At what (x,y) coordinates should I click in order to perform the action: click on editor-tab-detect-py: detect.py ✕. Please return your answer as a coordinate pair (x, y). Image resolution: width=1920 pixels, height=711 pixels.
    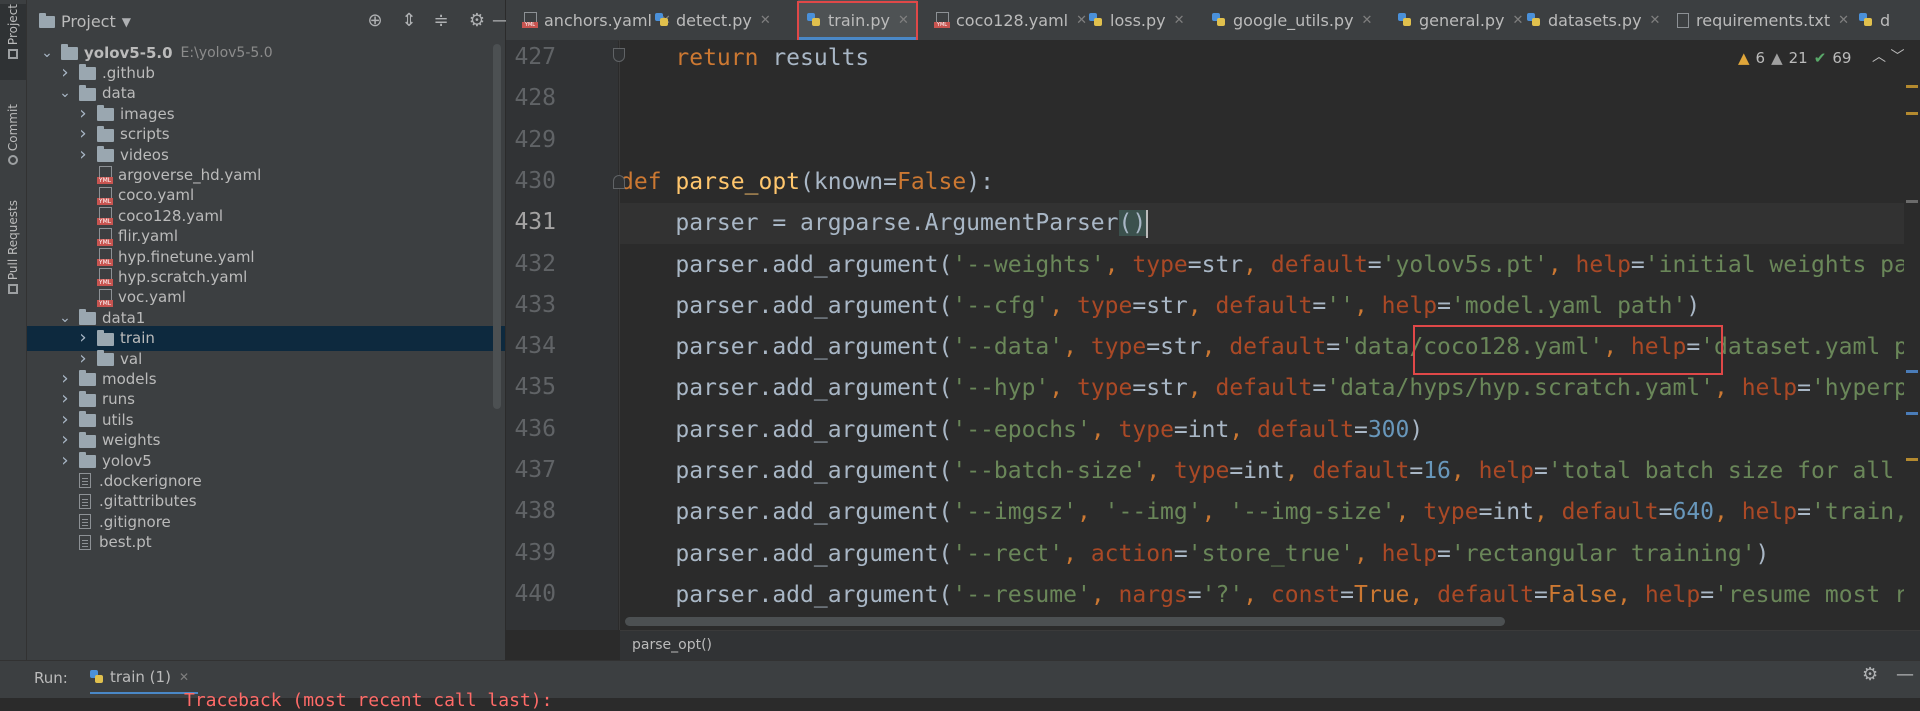
    Looking at the image, I should click on (712, 20).